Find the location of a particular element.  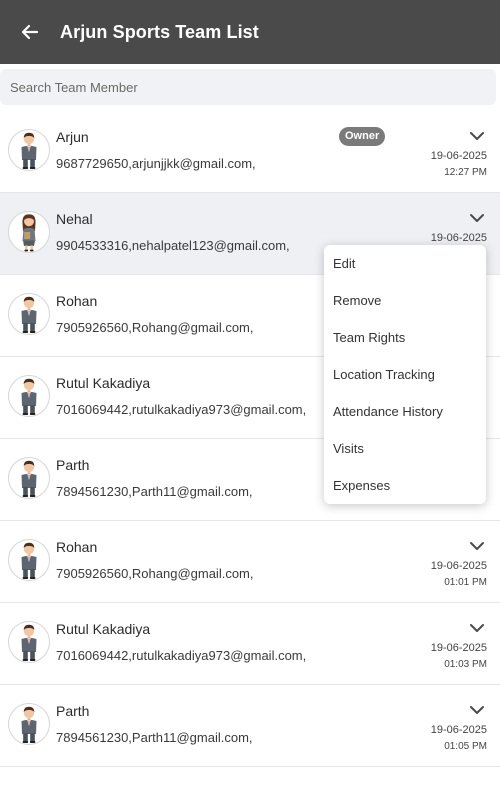

menu-item-remove: Remove is located at coordinates (405, 300).